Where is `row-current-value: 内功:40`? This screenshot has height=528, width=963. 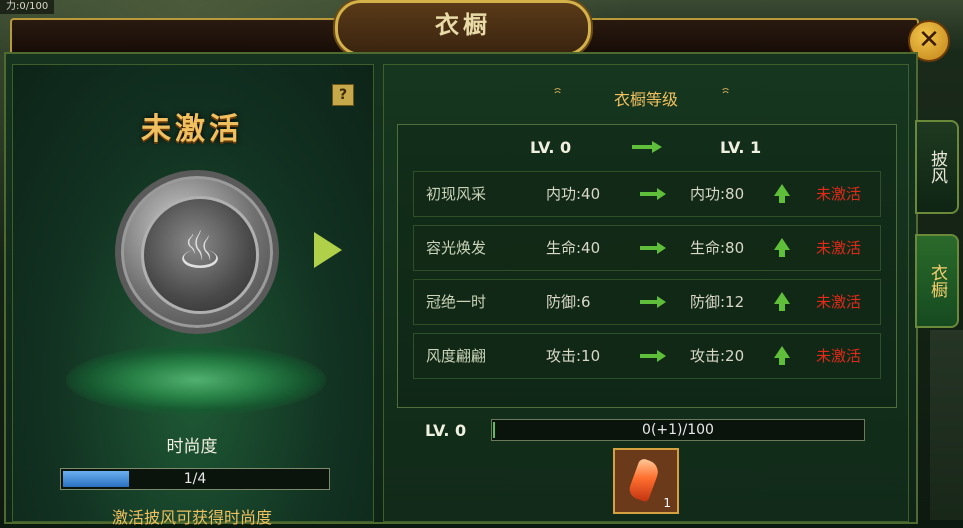 row-current-value: 内功:40 is located at coordinates (573, 194).